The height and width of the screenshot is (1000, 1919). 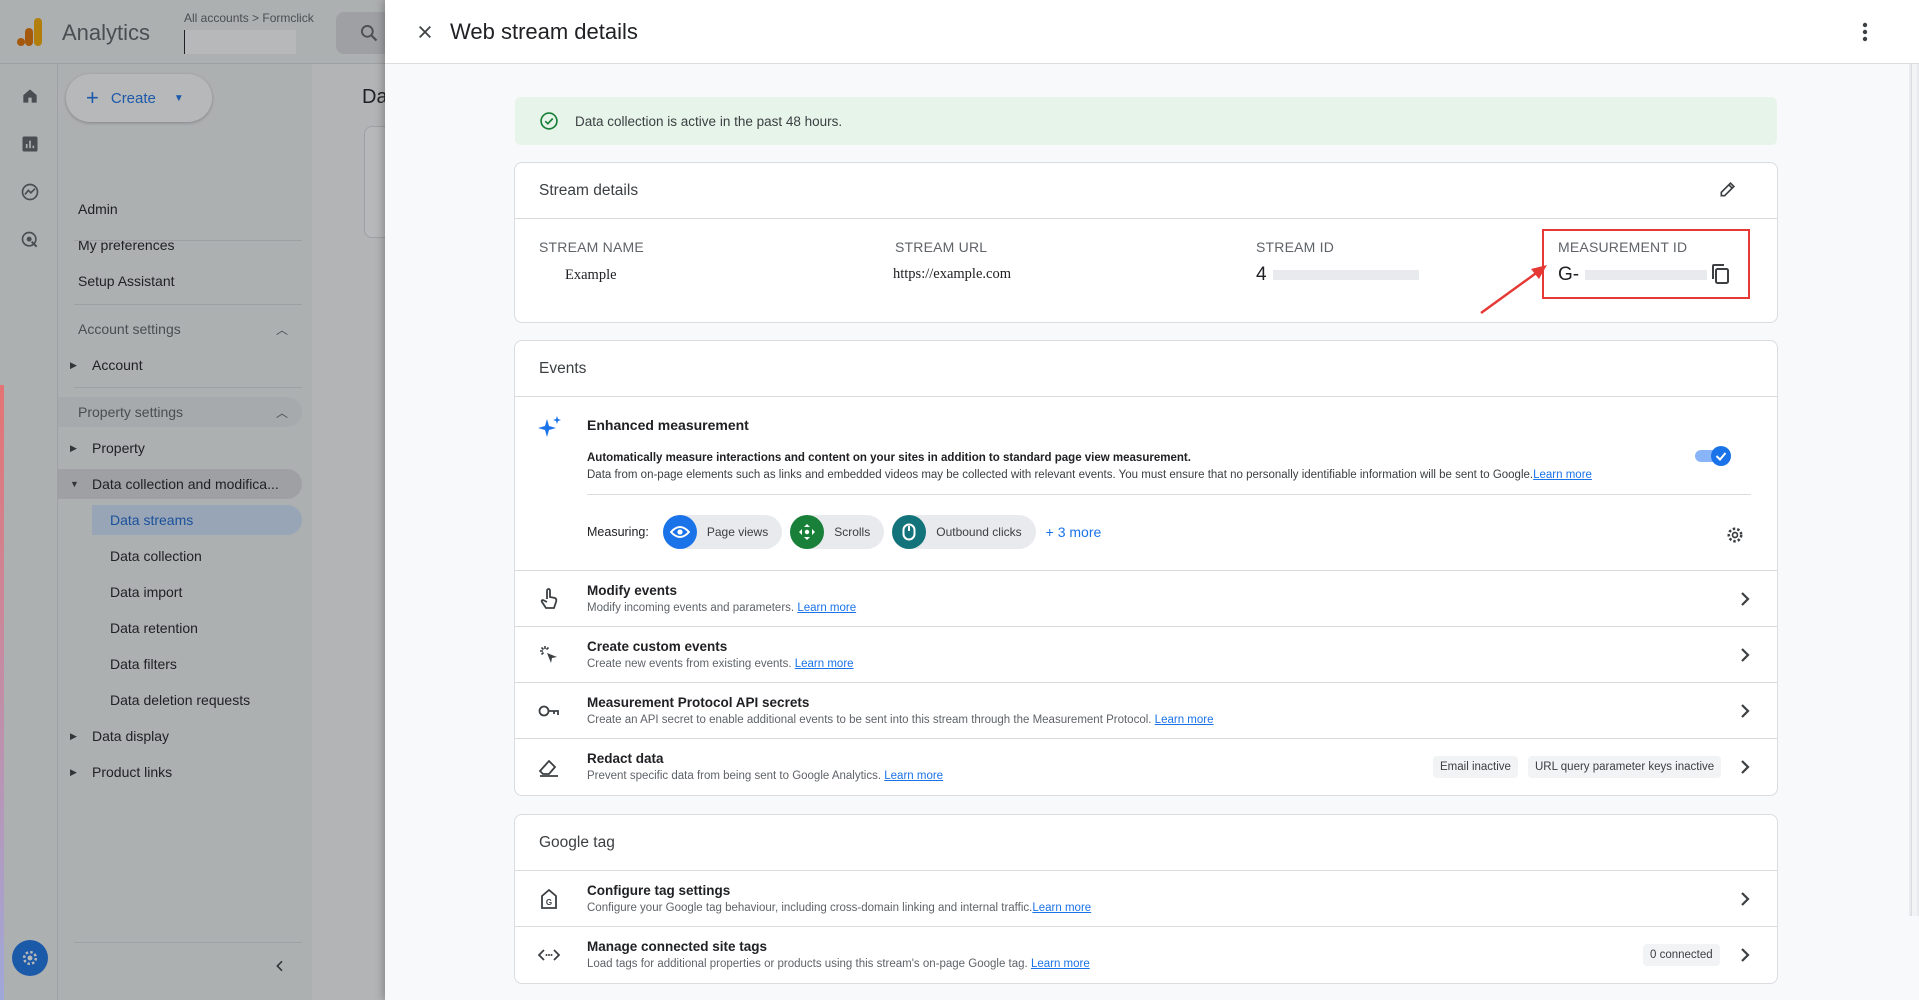 What do you see at coordinates (550, 430) in the screenshot?
I see `sparkle-icon` at bounding box center [550, 430].